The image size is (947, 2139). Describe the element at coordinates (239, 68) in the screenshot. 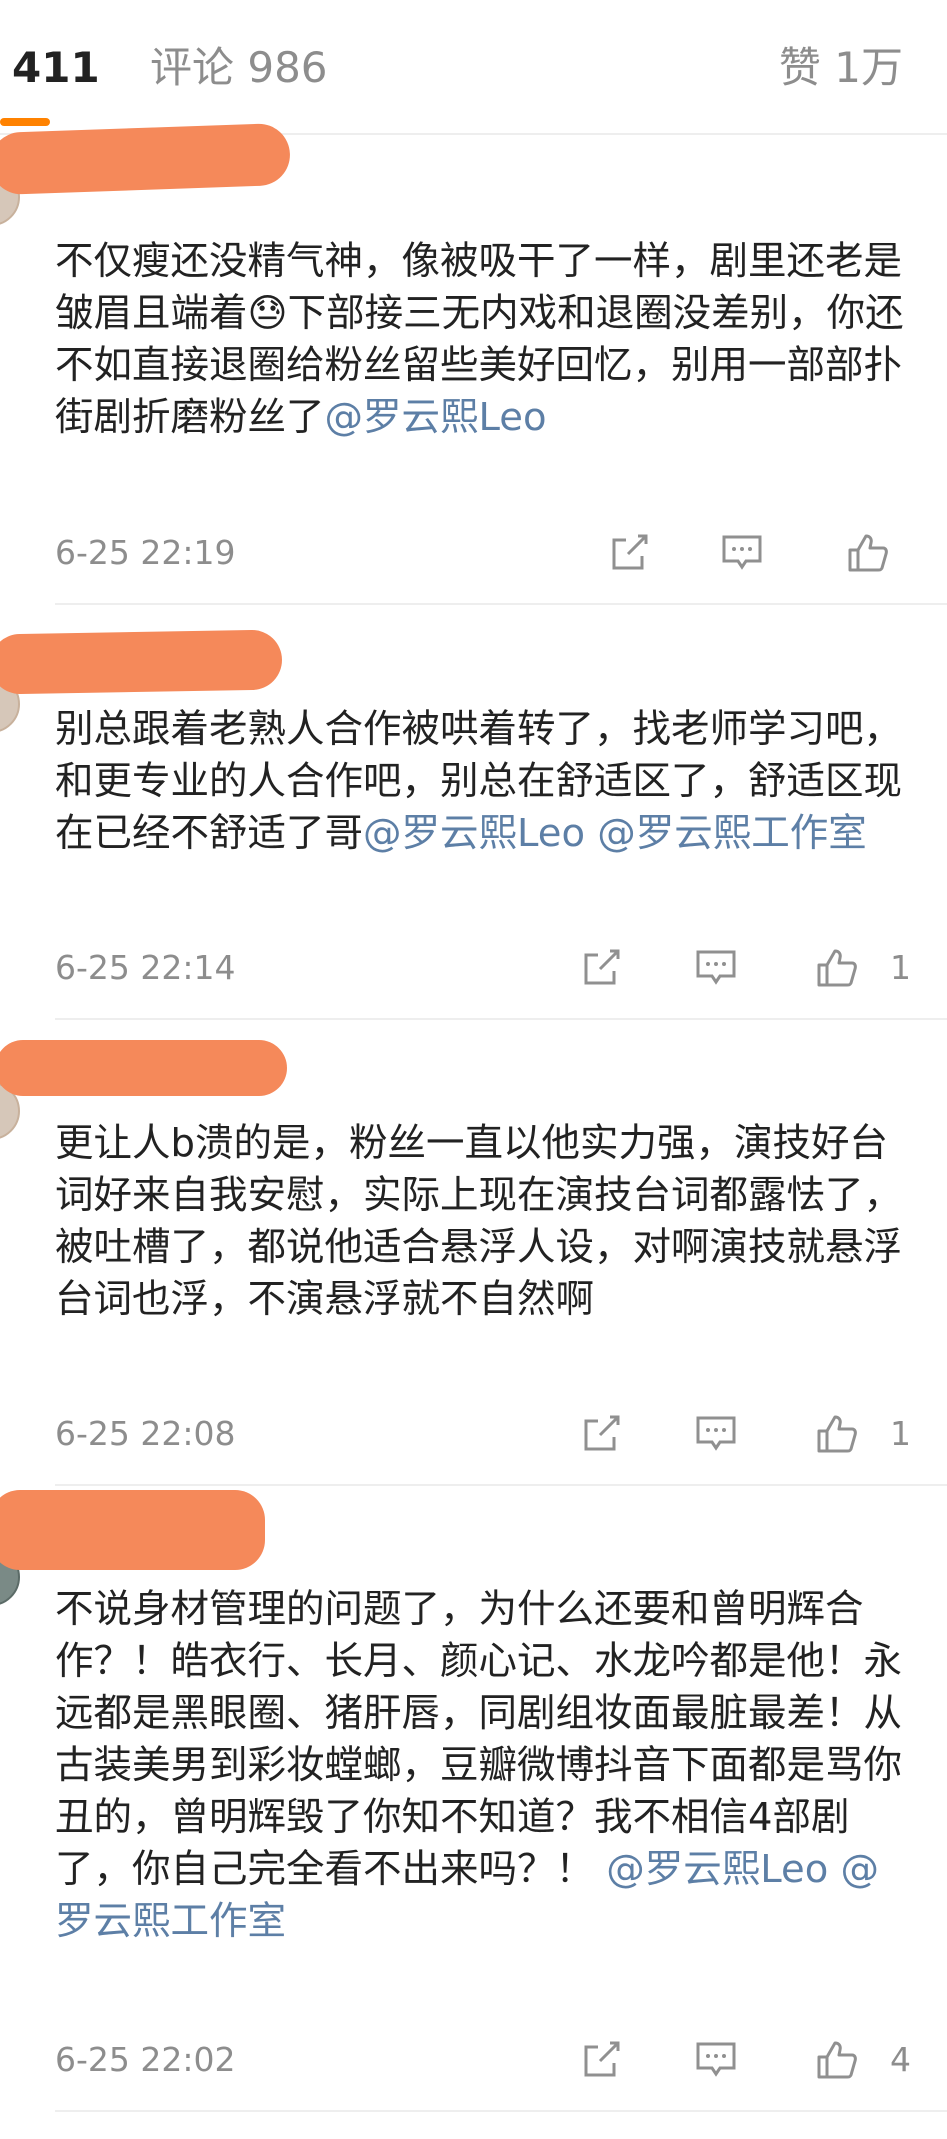

I see `tab-comments: 评论 986` at that location.